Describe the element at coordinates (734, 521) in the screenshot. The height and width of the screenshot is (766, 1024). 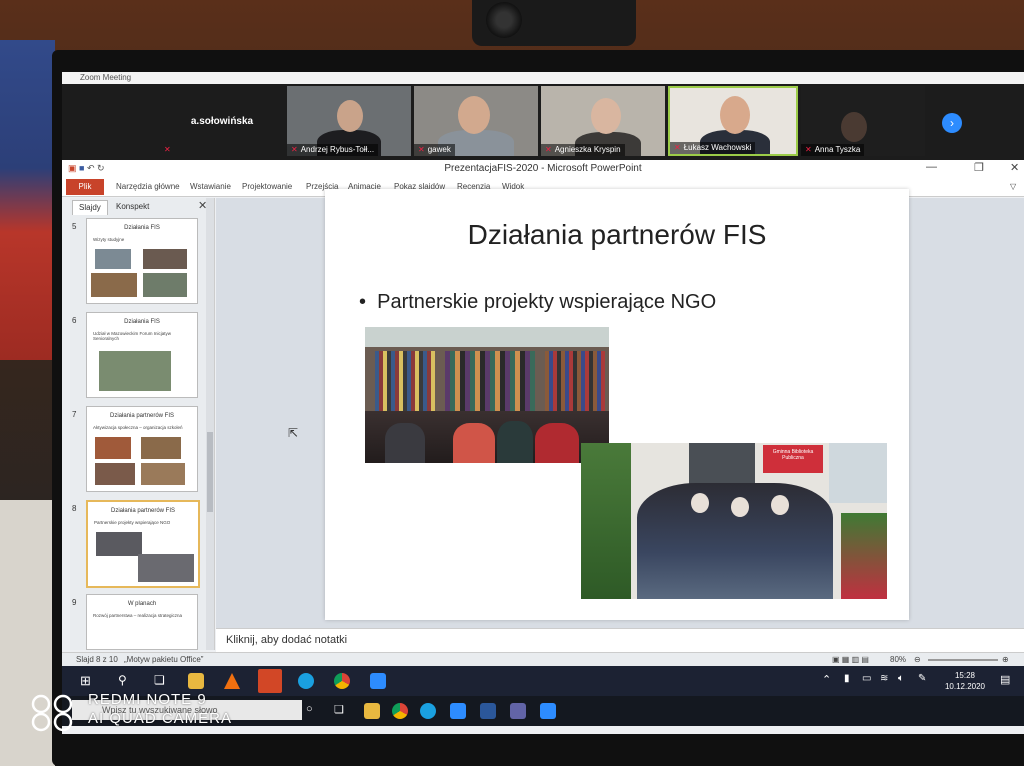
I see `group-photo-outdoor: Gminna Biblioteka Publiczna` at that location.